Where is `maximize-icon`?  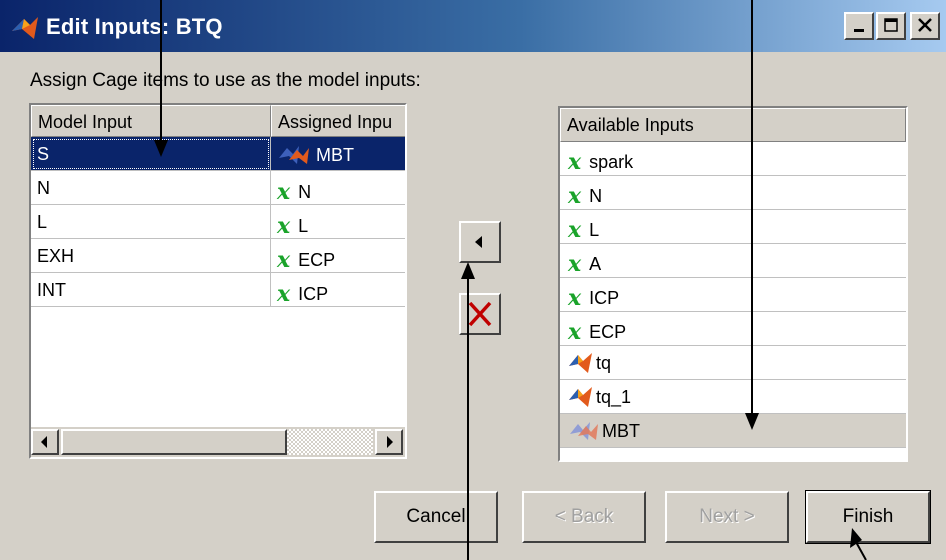
maximize-icon is located at coordinates (891, 25).